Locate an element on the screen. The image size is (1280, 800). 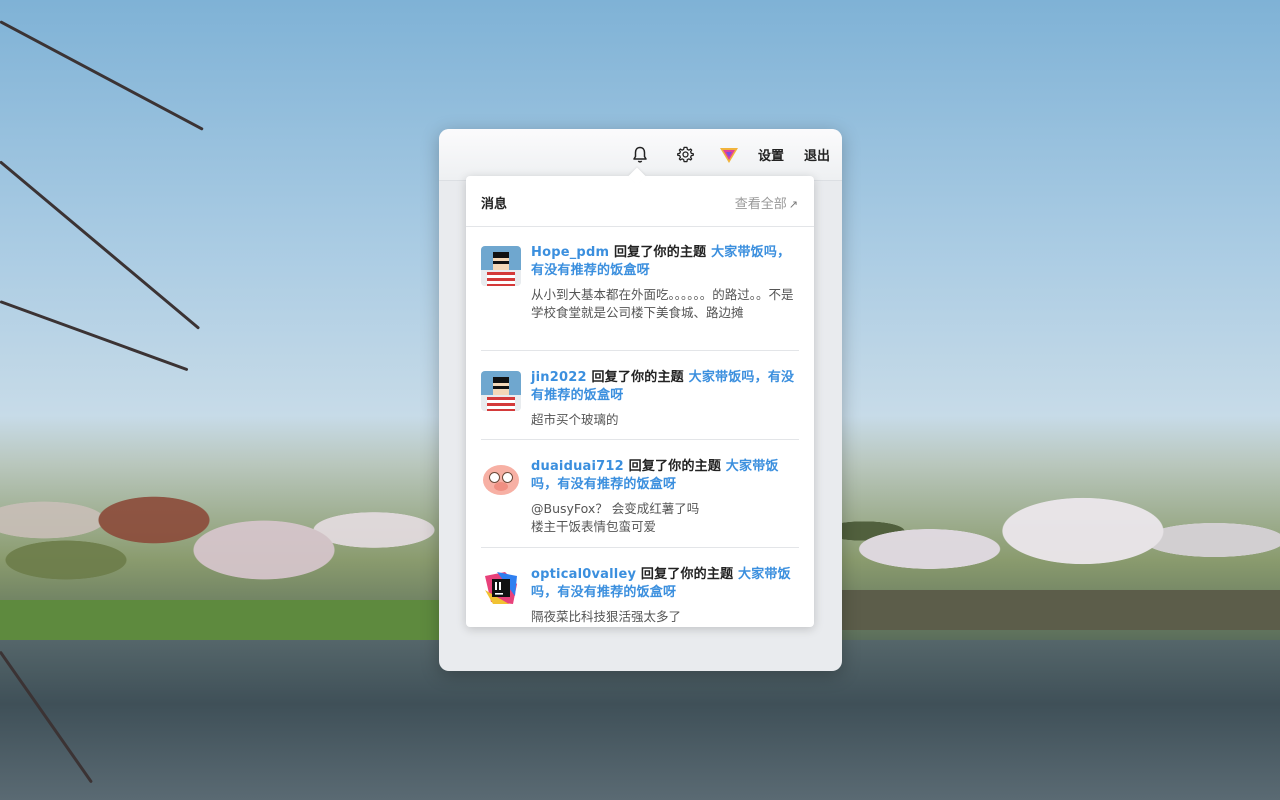
logout-link: 退出 is located at coordinates (817, 154).